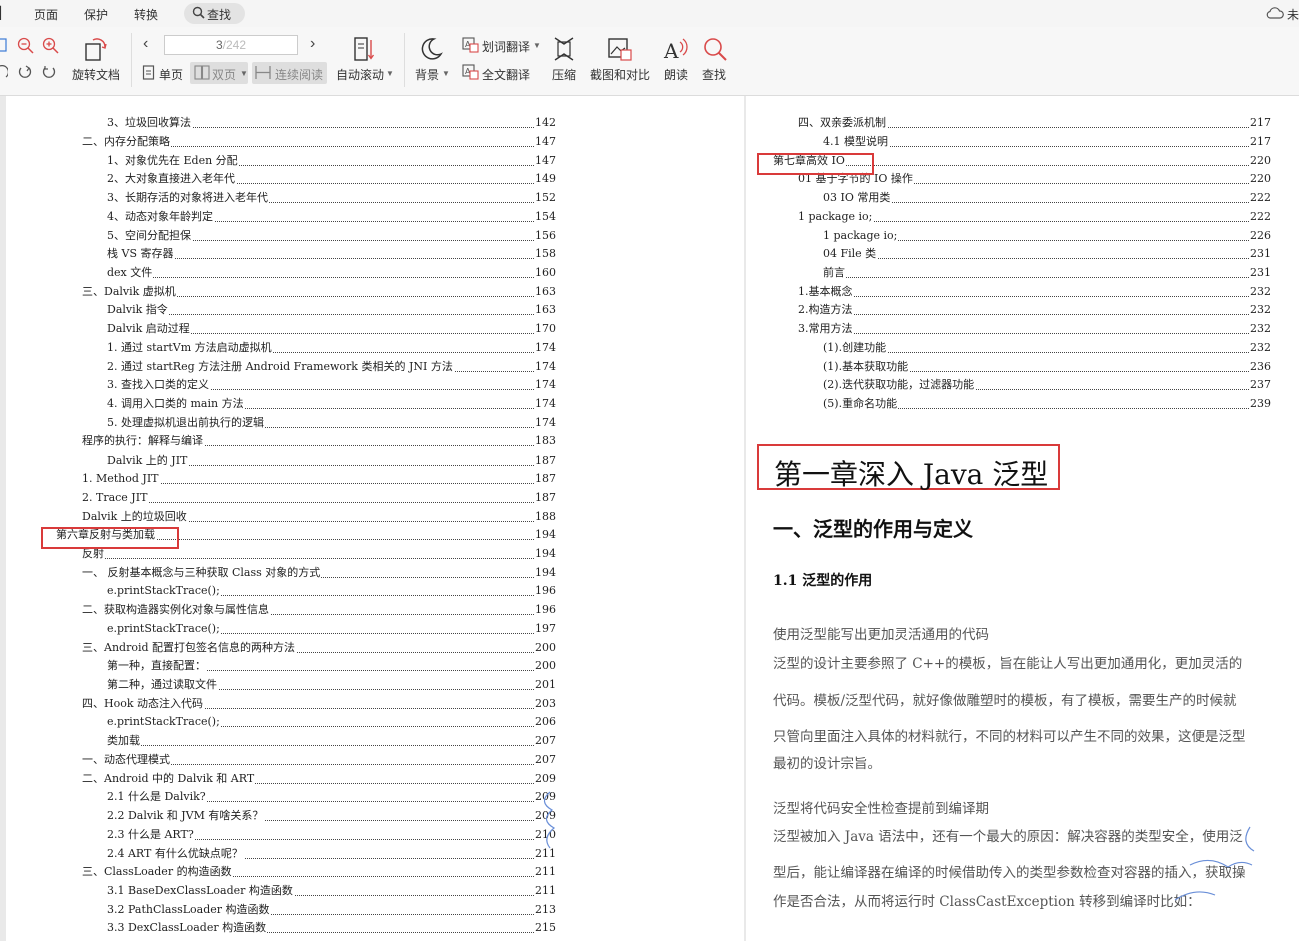 Image resolution: width=1299 pixels, height=941 pixels. I want to click on rotate-small-icon, so click(4, 72).